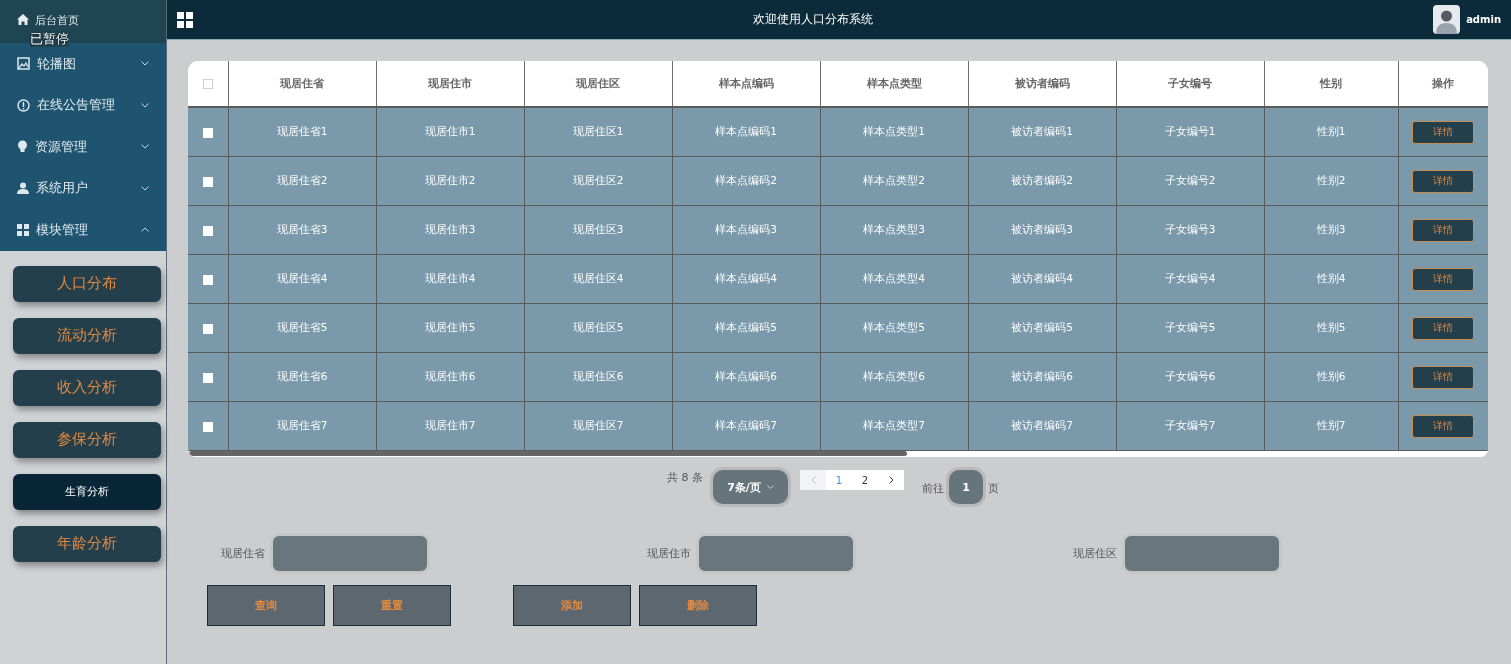 Image resolution: width=1511 pixels, height=664 pixels. What do you see at coordinates (87, 439) in the screenshot?
I see `submenu-button: 参保分析` at bounding box center [87, 439].